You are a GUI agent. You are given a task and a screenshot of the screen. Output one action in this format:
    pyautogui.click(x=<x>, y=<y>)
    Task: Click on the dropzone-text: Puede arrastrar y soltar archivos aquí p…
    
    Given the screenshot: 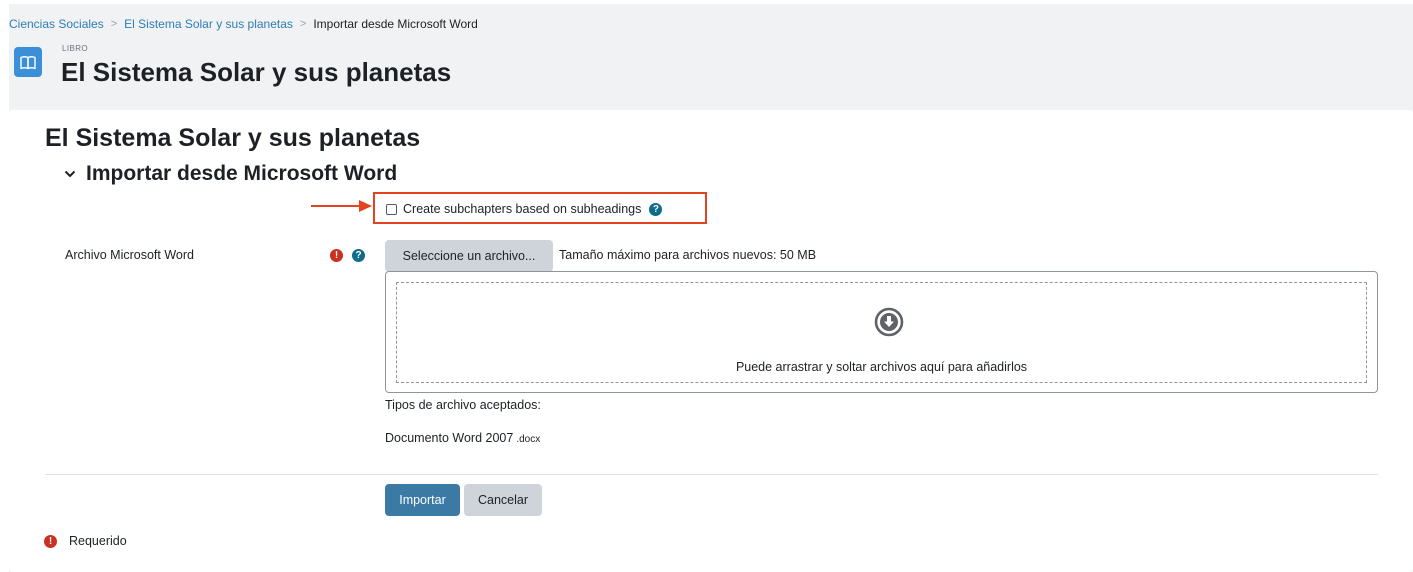 What is the action you would take?
    pyautogui.click(x=881, y=367)
    